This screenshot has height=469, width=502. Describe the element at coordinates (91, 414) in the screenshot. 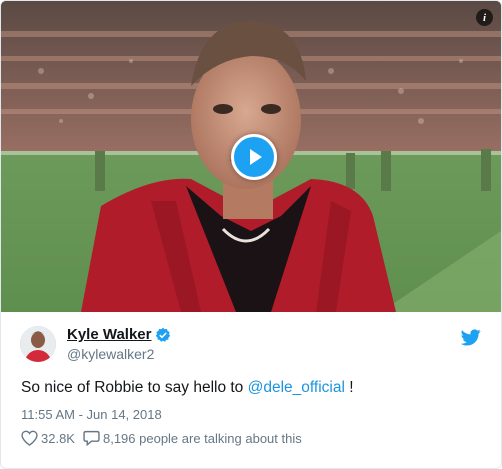

I see `timestamp-link: 11:55 AM - Jun 14, 2018` at that location.